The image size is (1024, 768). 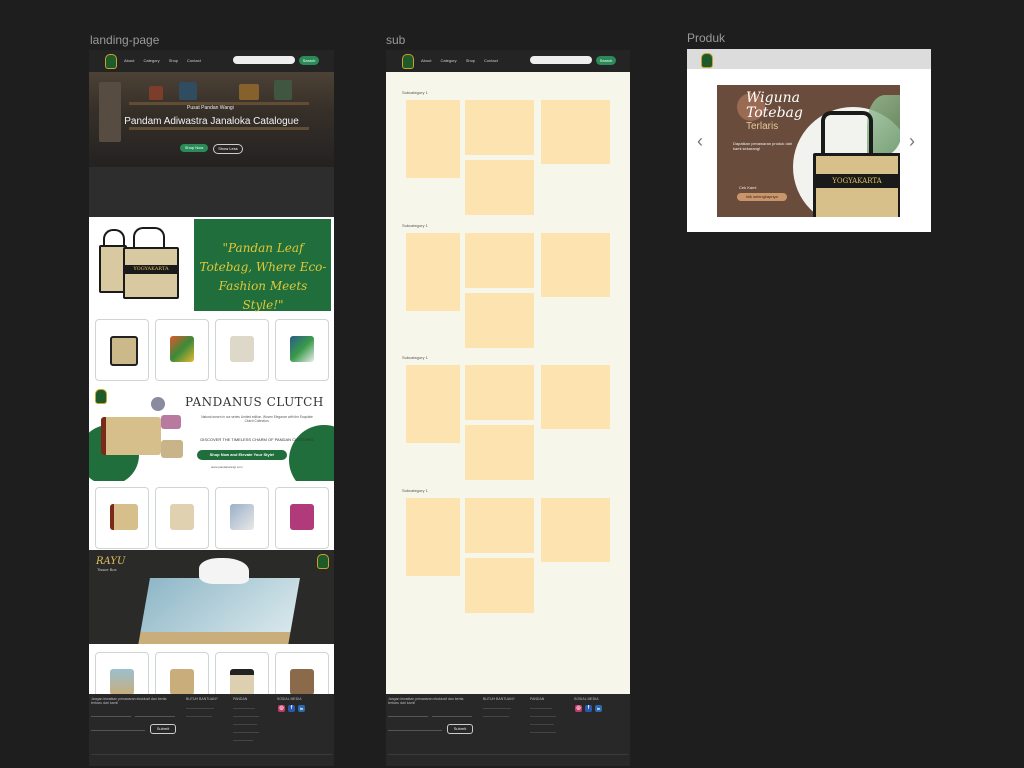 What do you see at coordinates (211, 515) in the screenshot?
I see `product-row-clutch` at bounding box center [211, 515].